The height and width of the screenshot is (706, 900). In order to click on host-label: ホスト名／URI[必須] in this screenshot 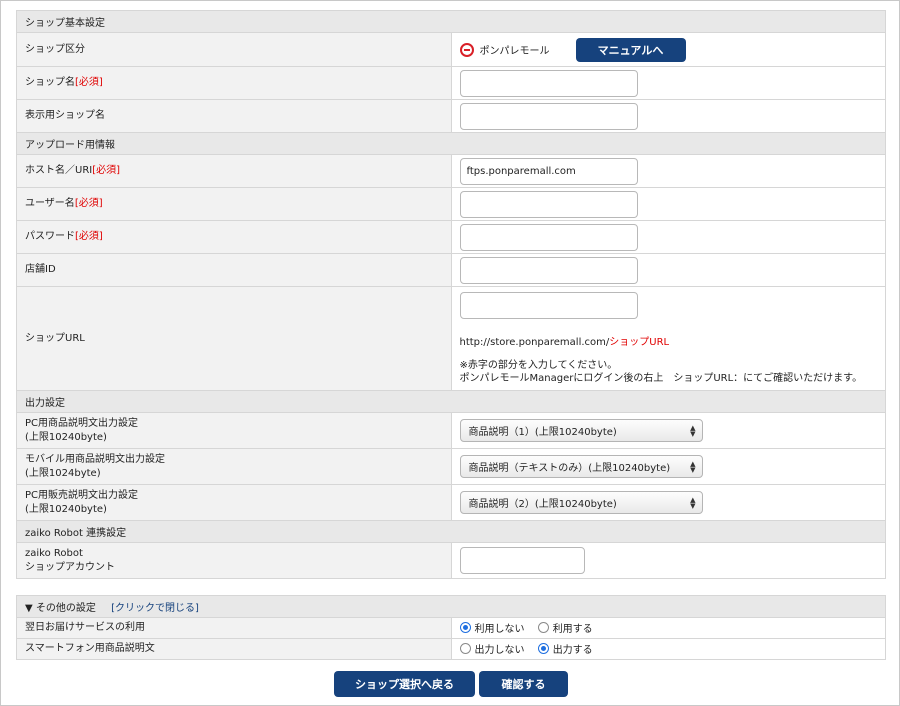, I will do `click(234, 171)`.